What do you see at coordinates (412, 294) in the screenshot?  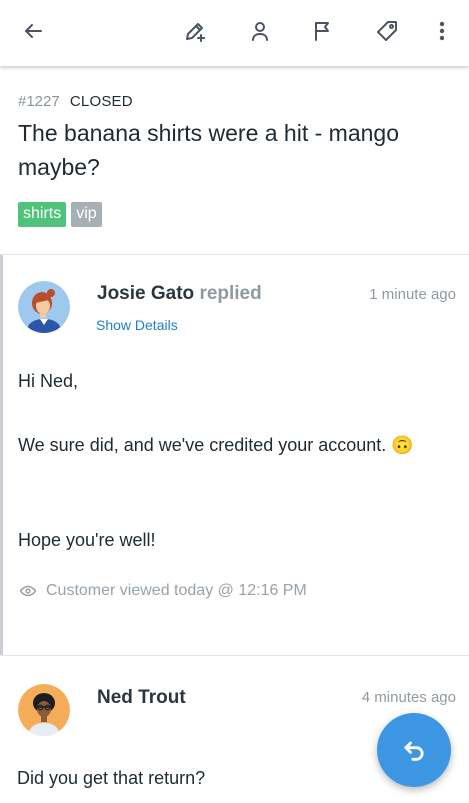 I see `thread-time: 1 minute ago` at bounding box center [412, 294].